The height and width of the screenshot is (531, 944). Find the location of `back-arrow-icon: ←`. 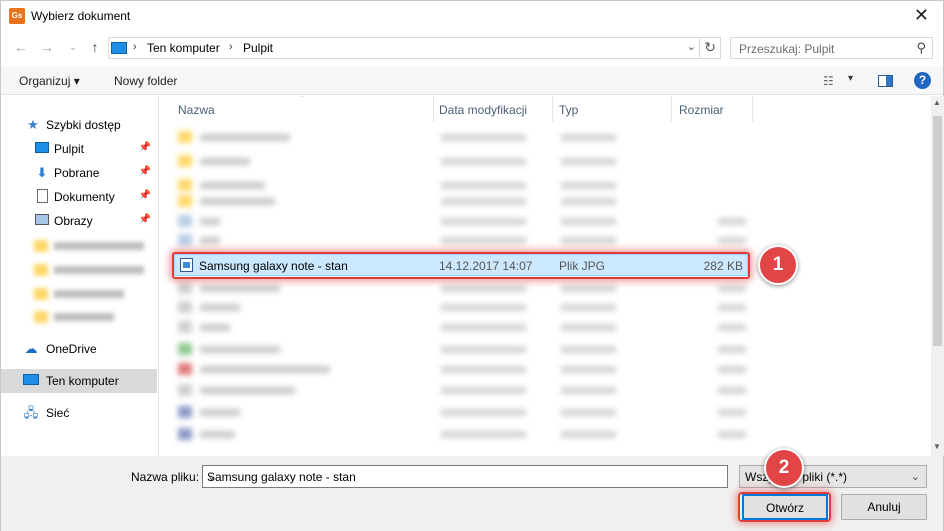

back-arrow-icon: ← is located at coordinates (21, 47).